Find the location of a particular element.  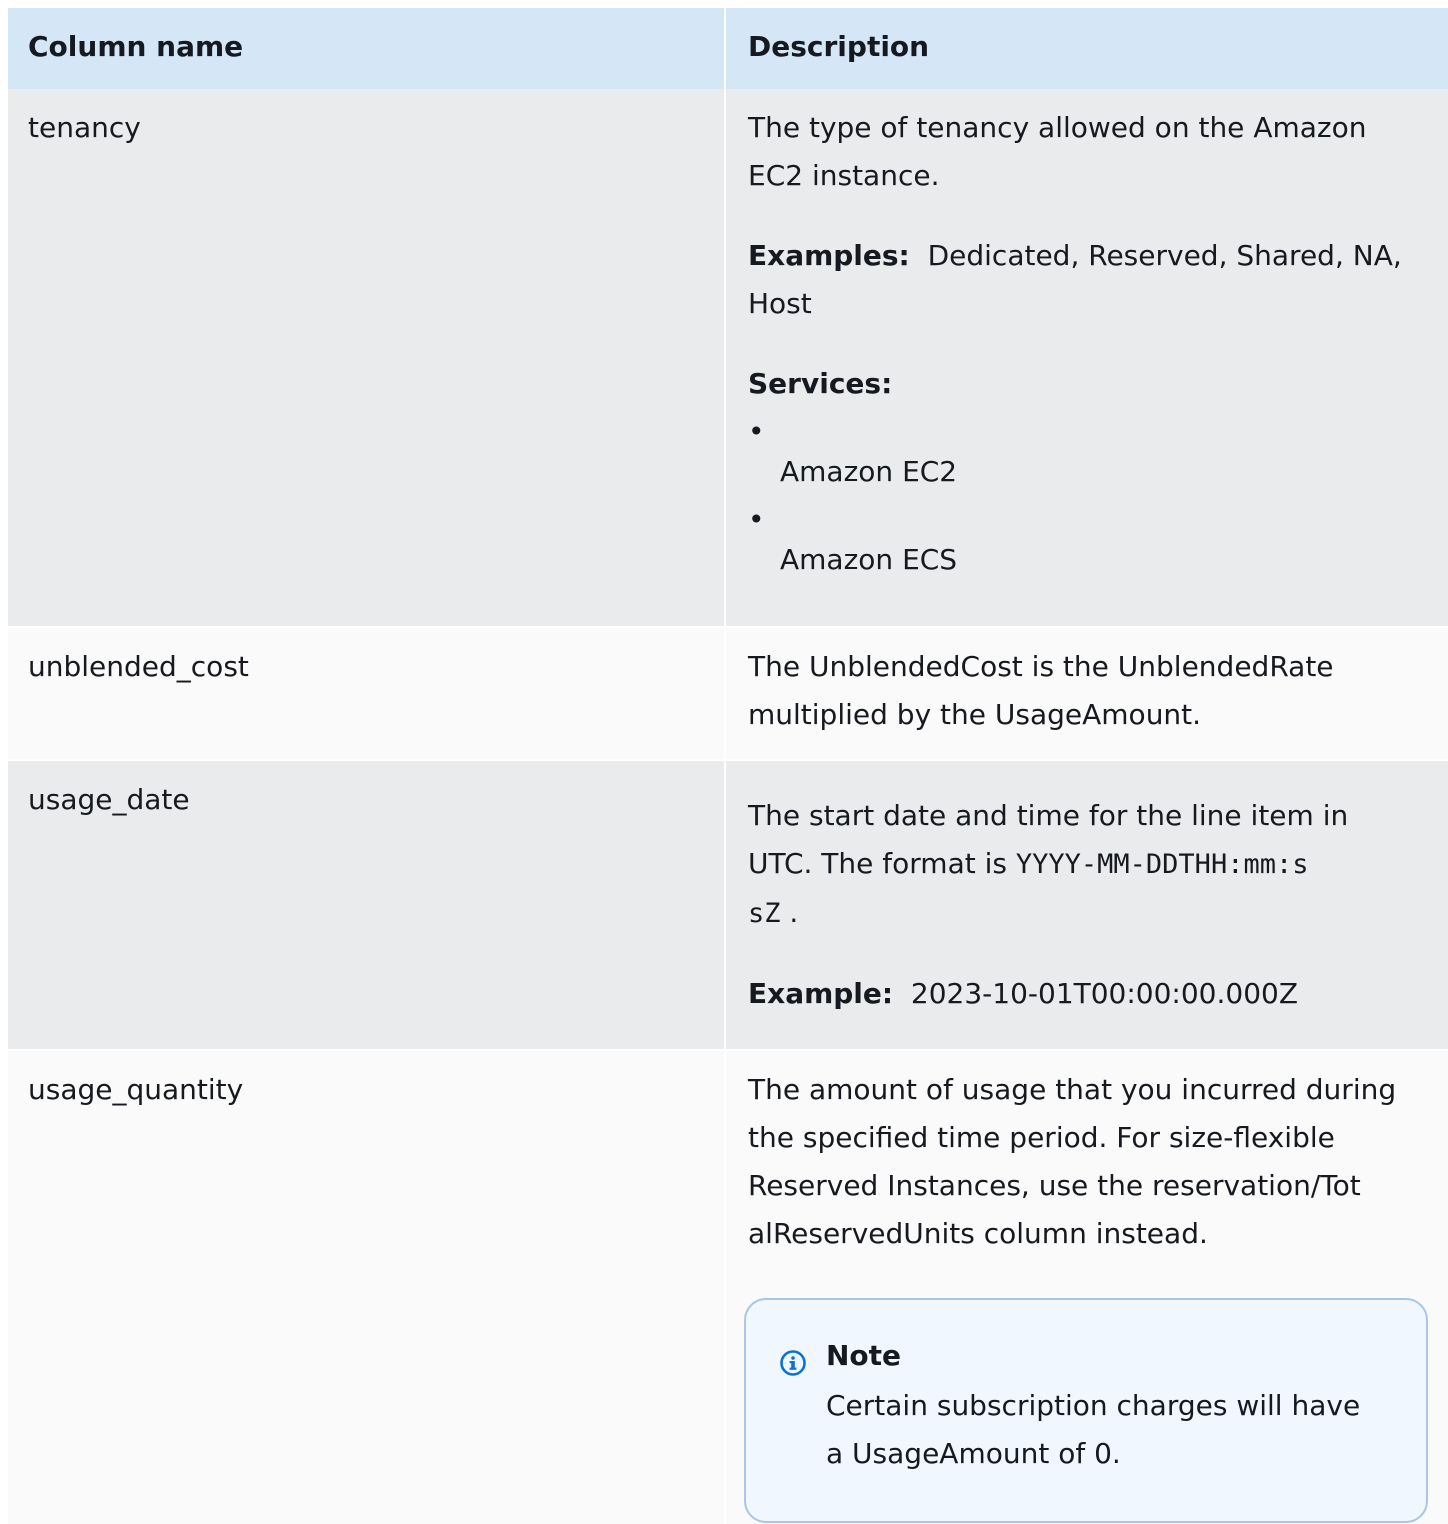

info-icon is located at coordinates (793, 1359).